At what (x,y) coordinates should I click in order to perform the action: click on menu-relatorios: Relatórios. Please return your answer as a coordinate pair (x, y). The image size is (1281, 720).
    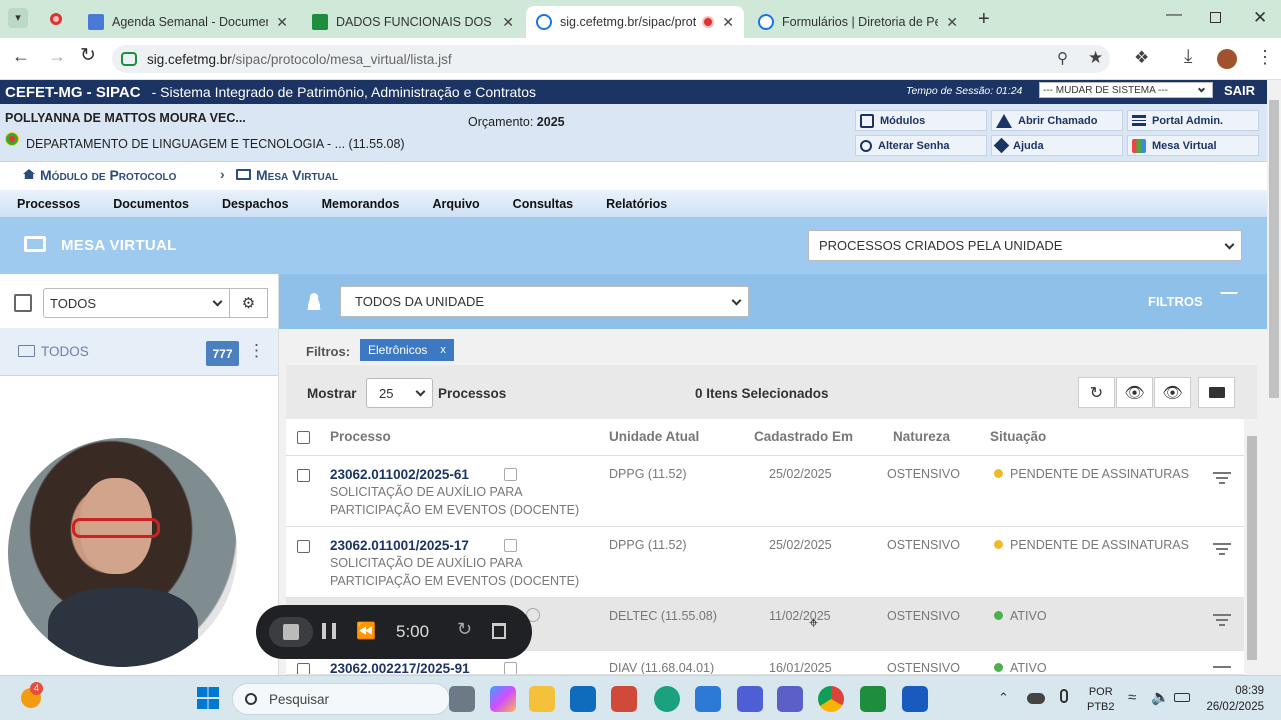
    Looking at the image, I should click on (636, 204).